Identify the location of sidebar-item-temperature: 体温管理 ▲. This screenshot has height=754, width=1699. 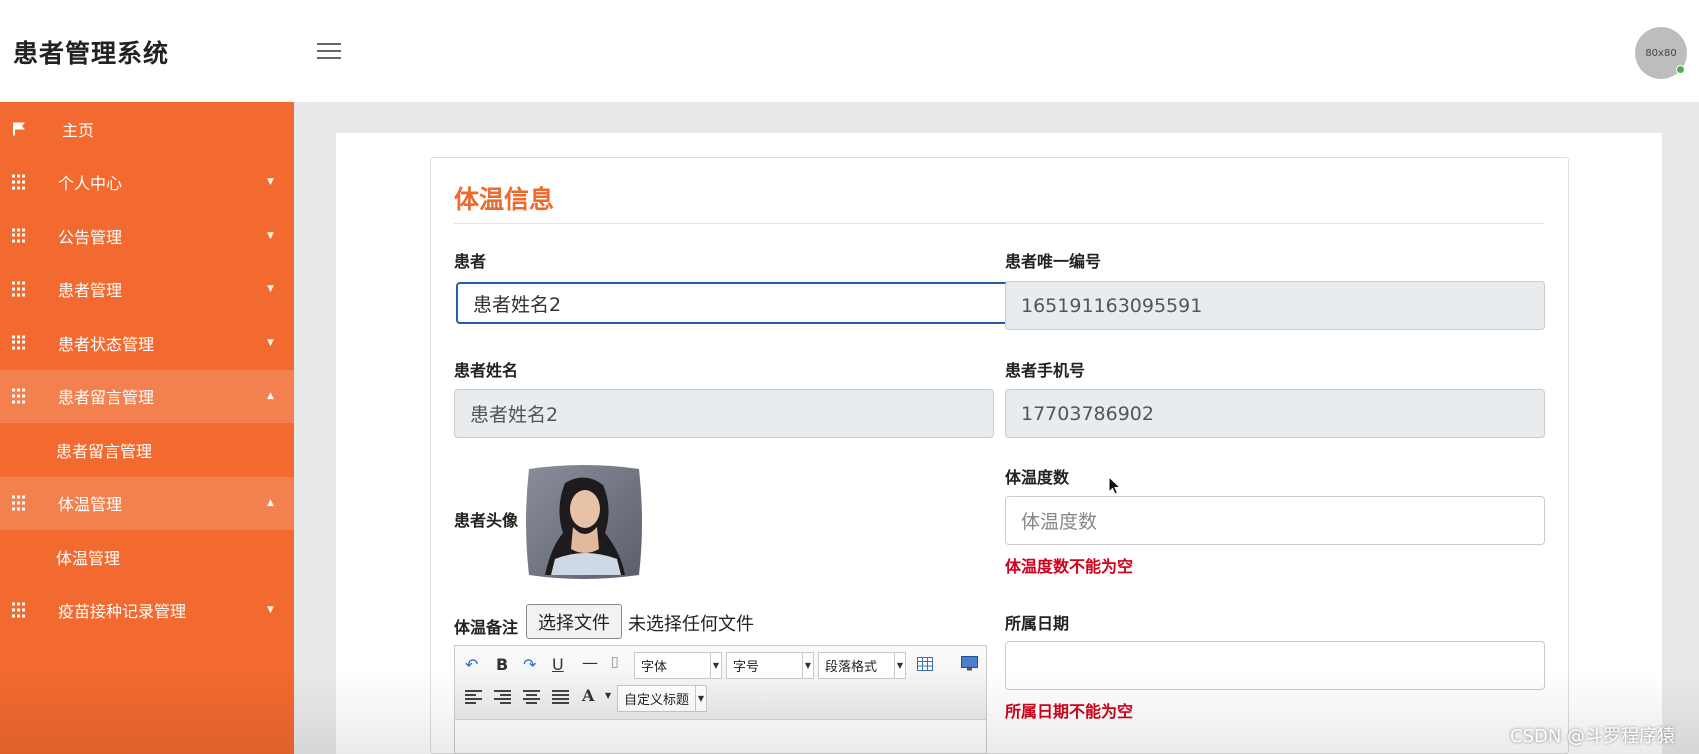
(147, 503).